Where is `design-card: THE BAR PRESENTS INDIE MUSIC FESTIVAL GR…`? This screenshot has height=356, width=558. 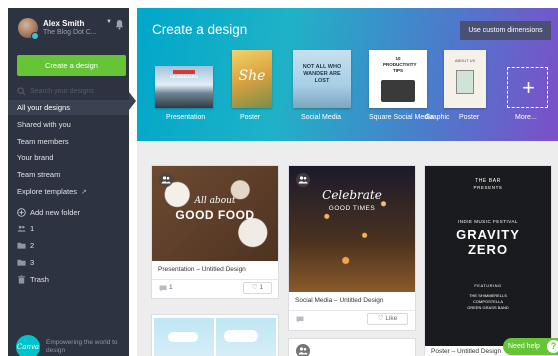
design-card: THE BAR PRESENTS INDIE MUSIC FESTIVAL GR… is located at coordinates (488, 261).